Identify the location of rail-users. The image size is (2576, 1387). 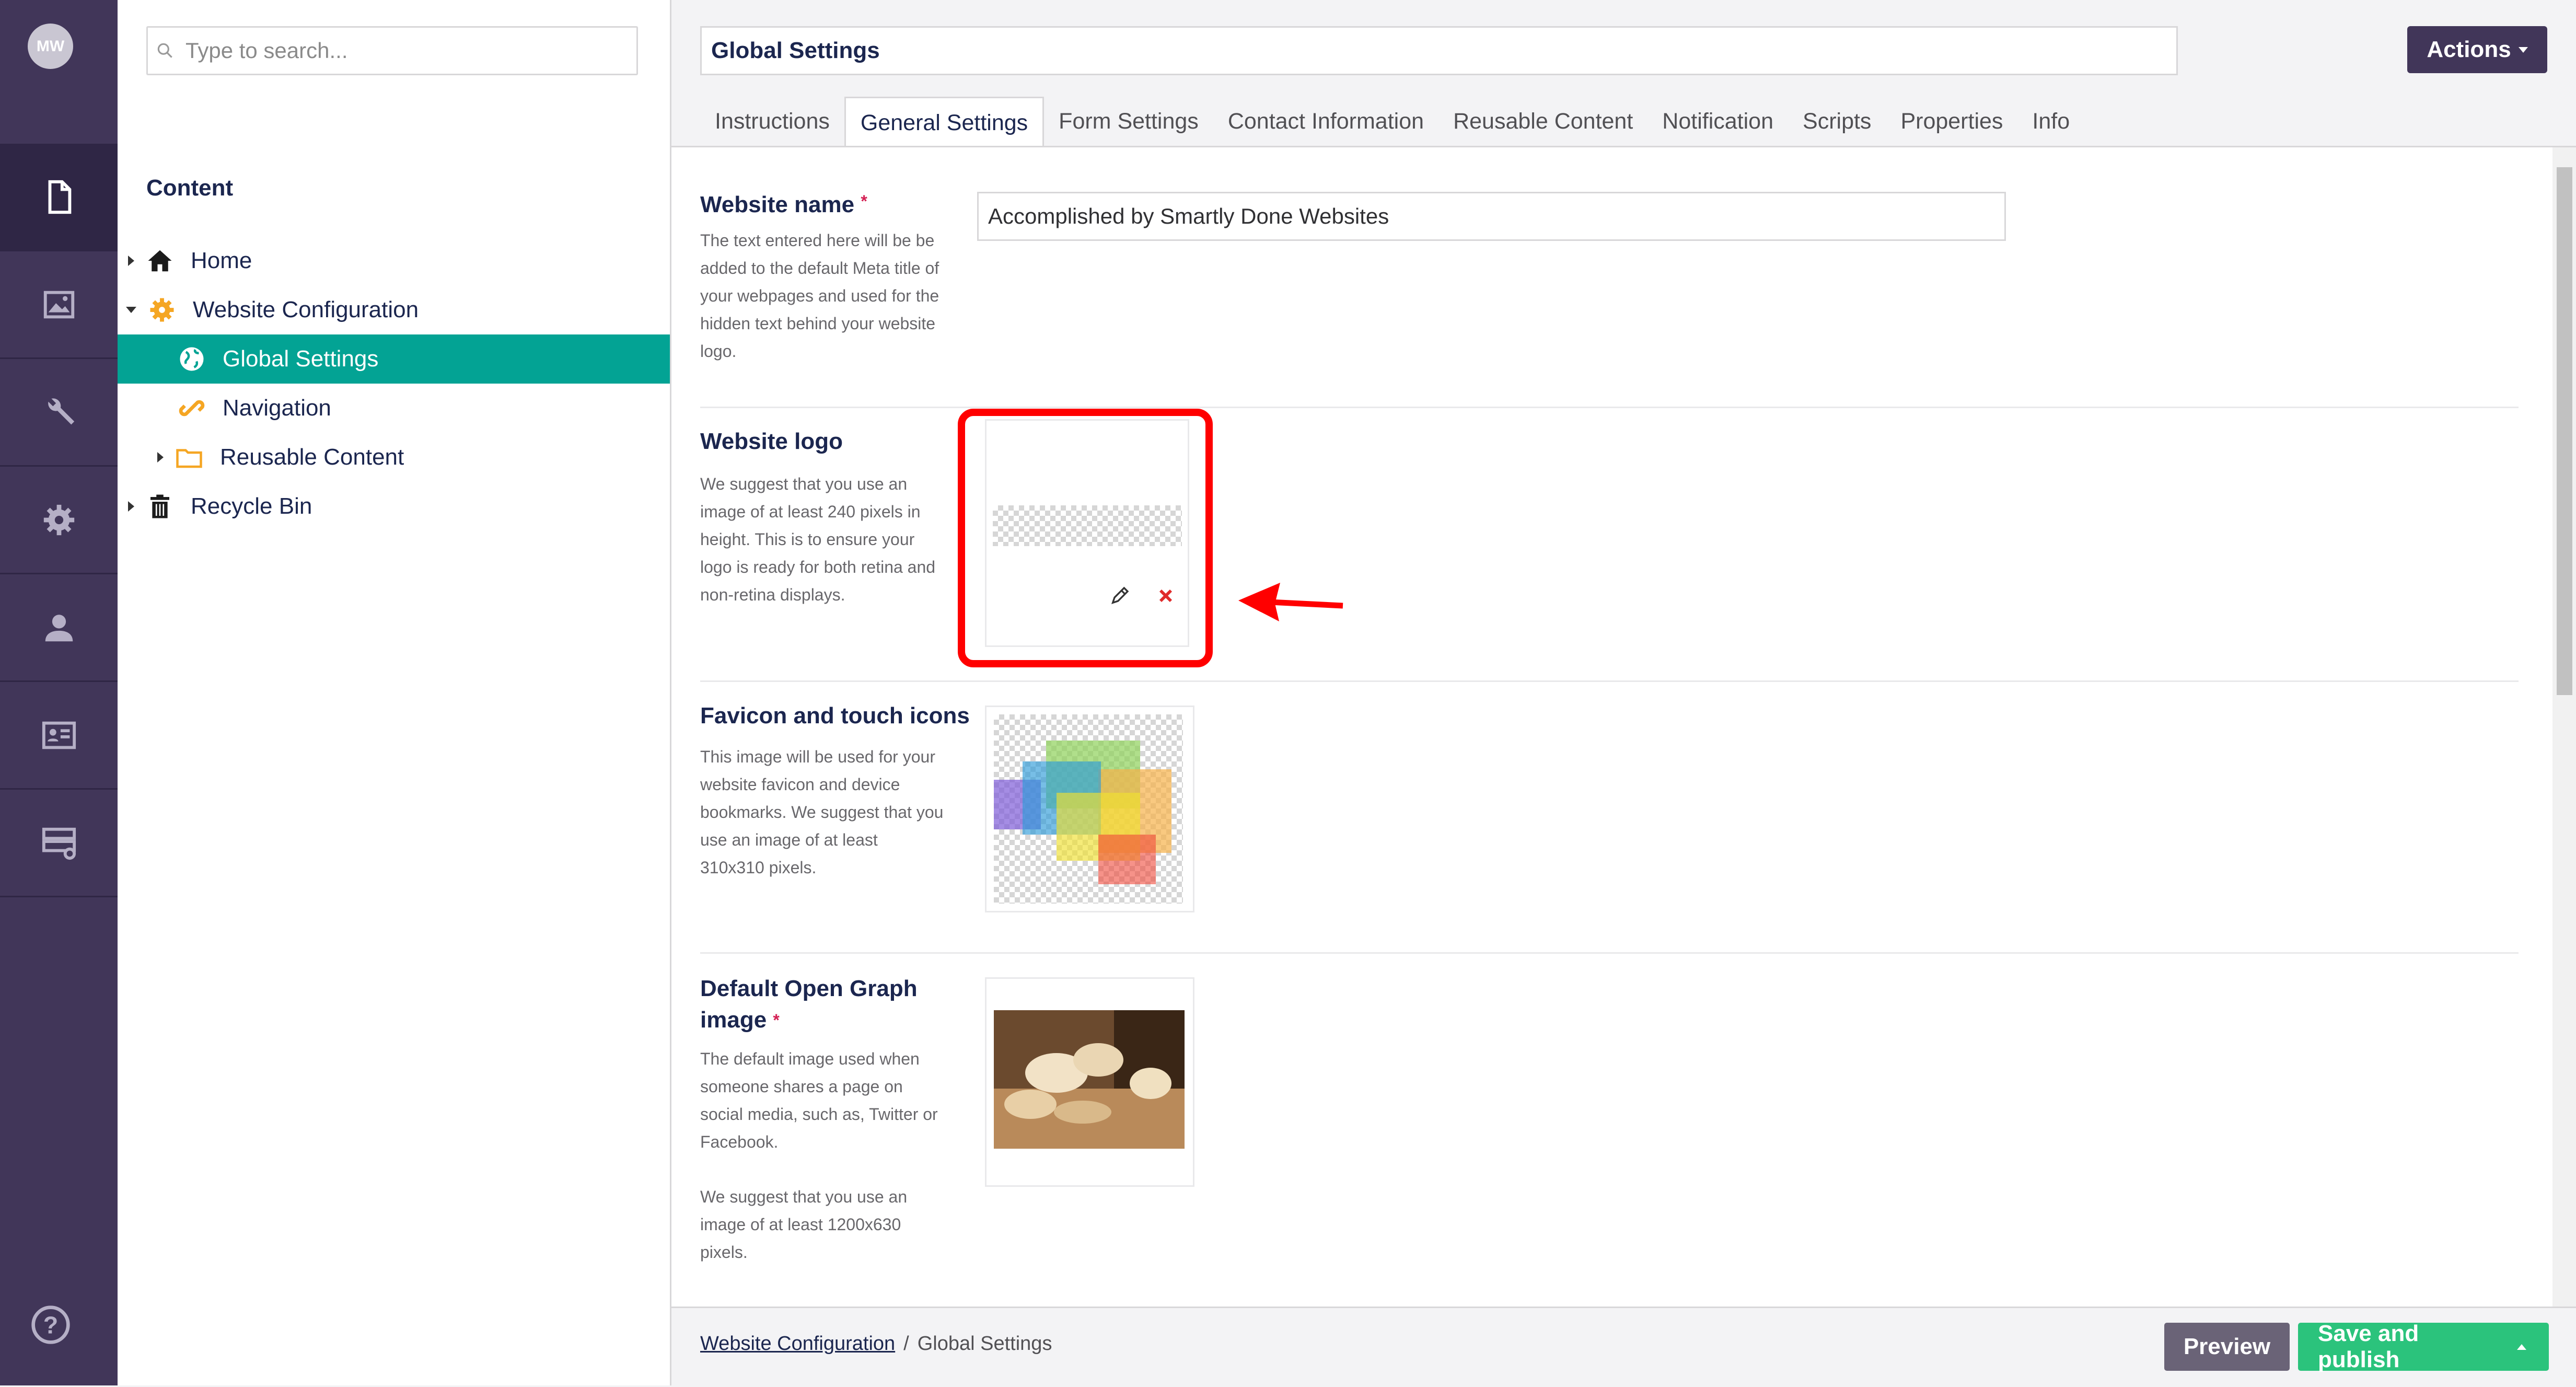
(59, 628).